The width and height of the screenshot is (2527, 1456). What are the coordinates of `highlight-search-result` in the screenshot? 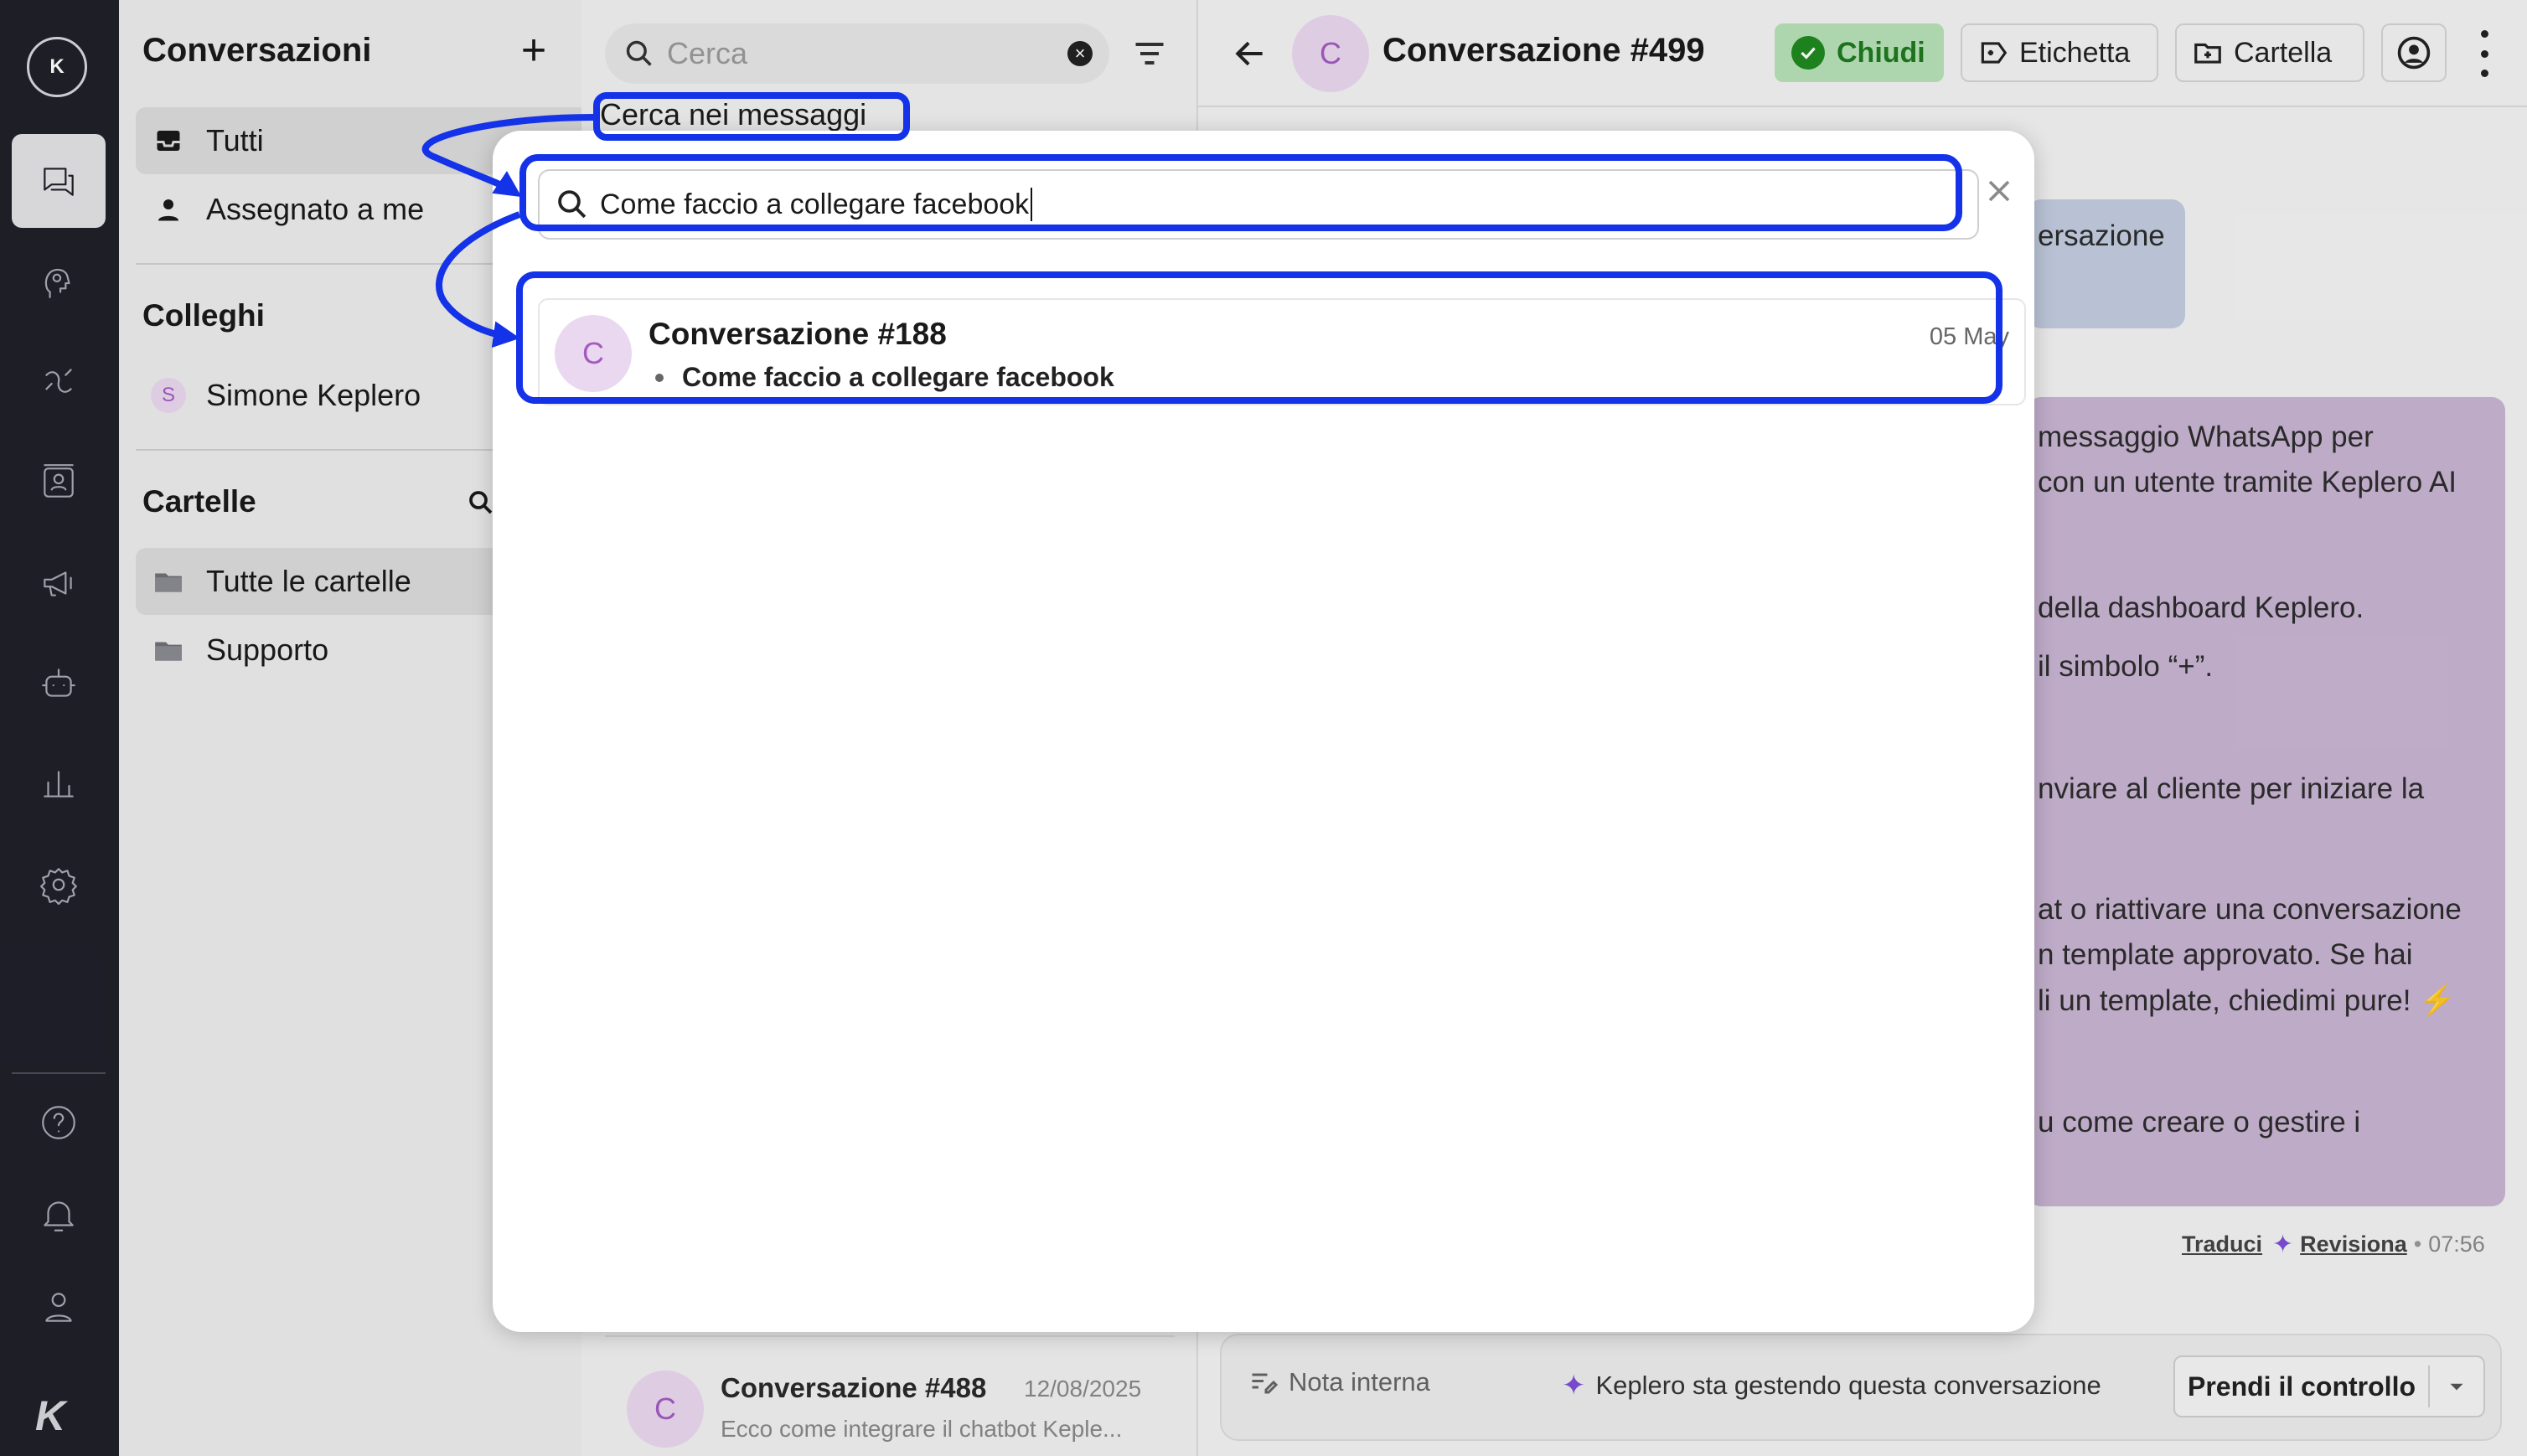 It's located at (1259, 337).